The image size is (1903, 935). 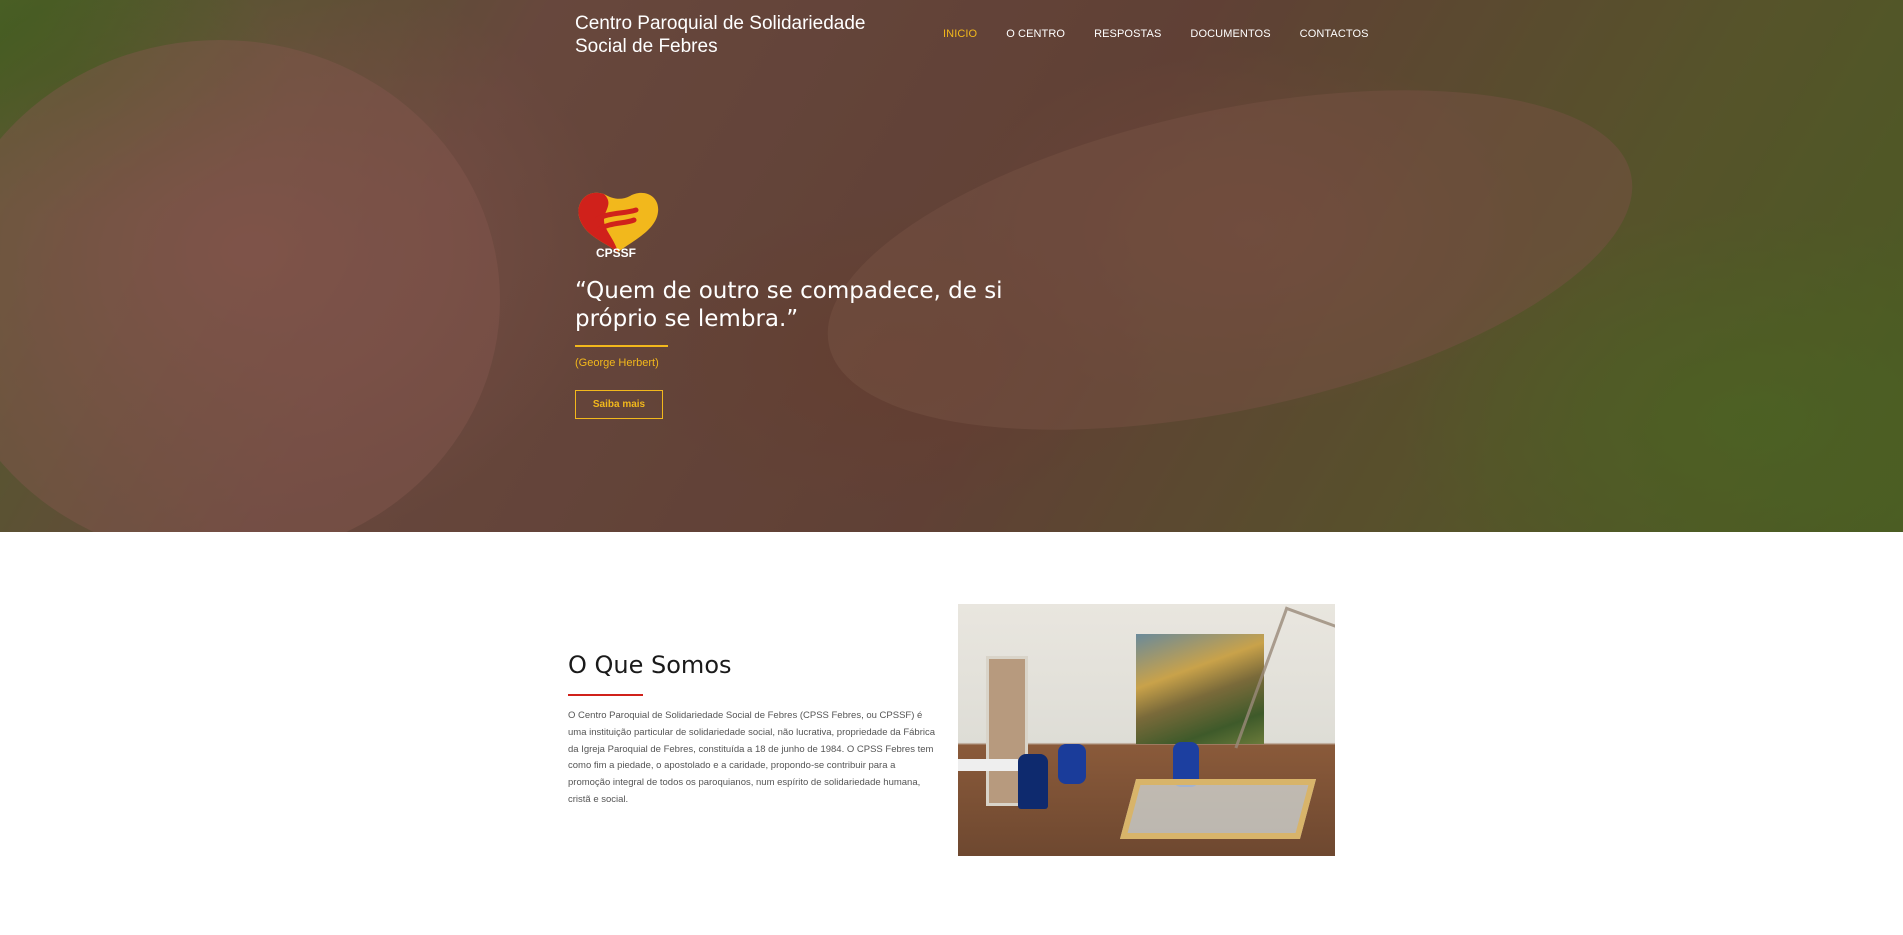 What do you see at coordinates (988, 765) in the screenshot?
I see `photo-desk` at bounding box center [988, 765].